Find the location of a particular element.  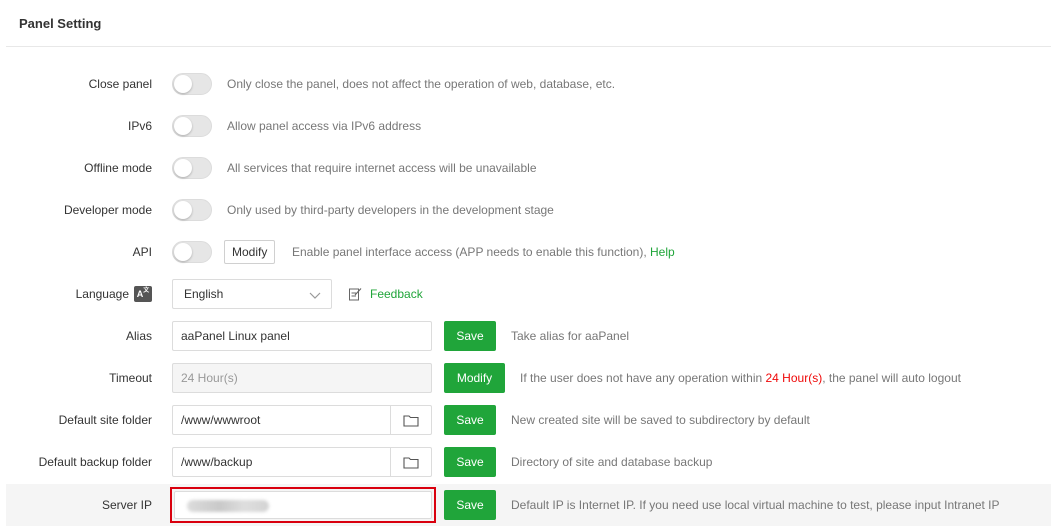

site-folder-browse-button is located at coordinates (410, 420).